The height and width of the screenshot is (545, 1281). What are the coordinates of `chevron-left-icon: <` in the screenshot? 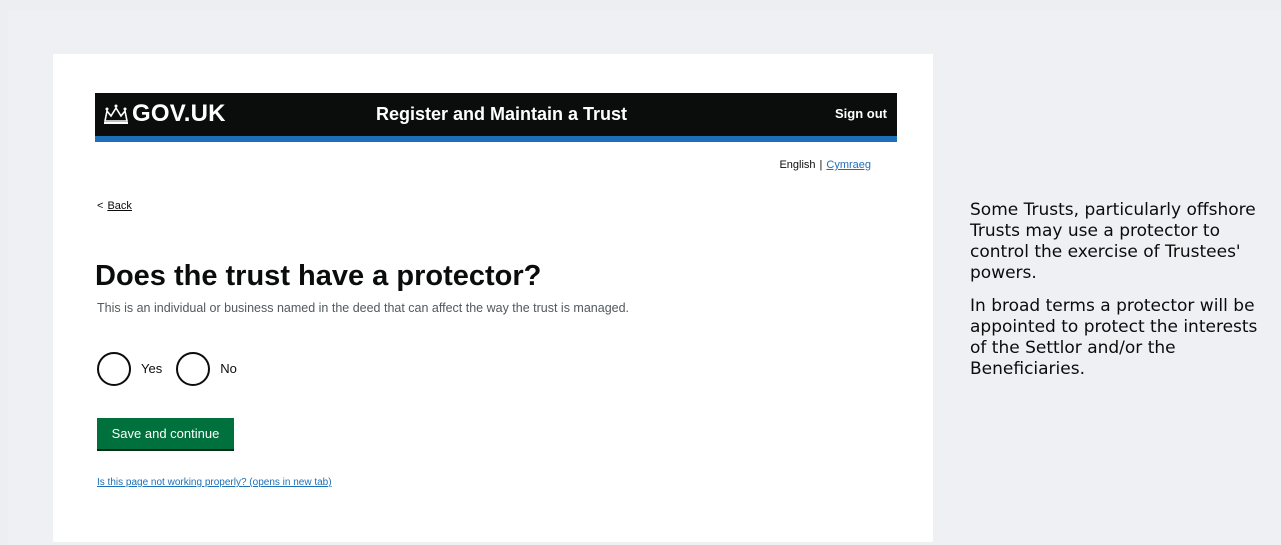 It's located at (100, 206).